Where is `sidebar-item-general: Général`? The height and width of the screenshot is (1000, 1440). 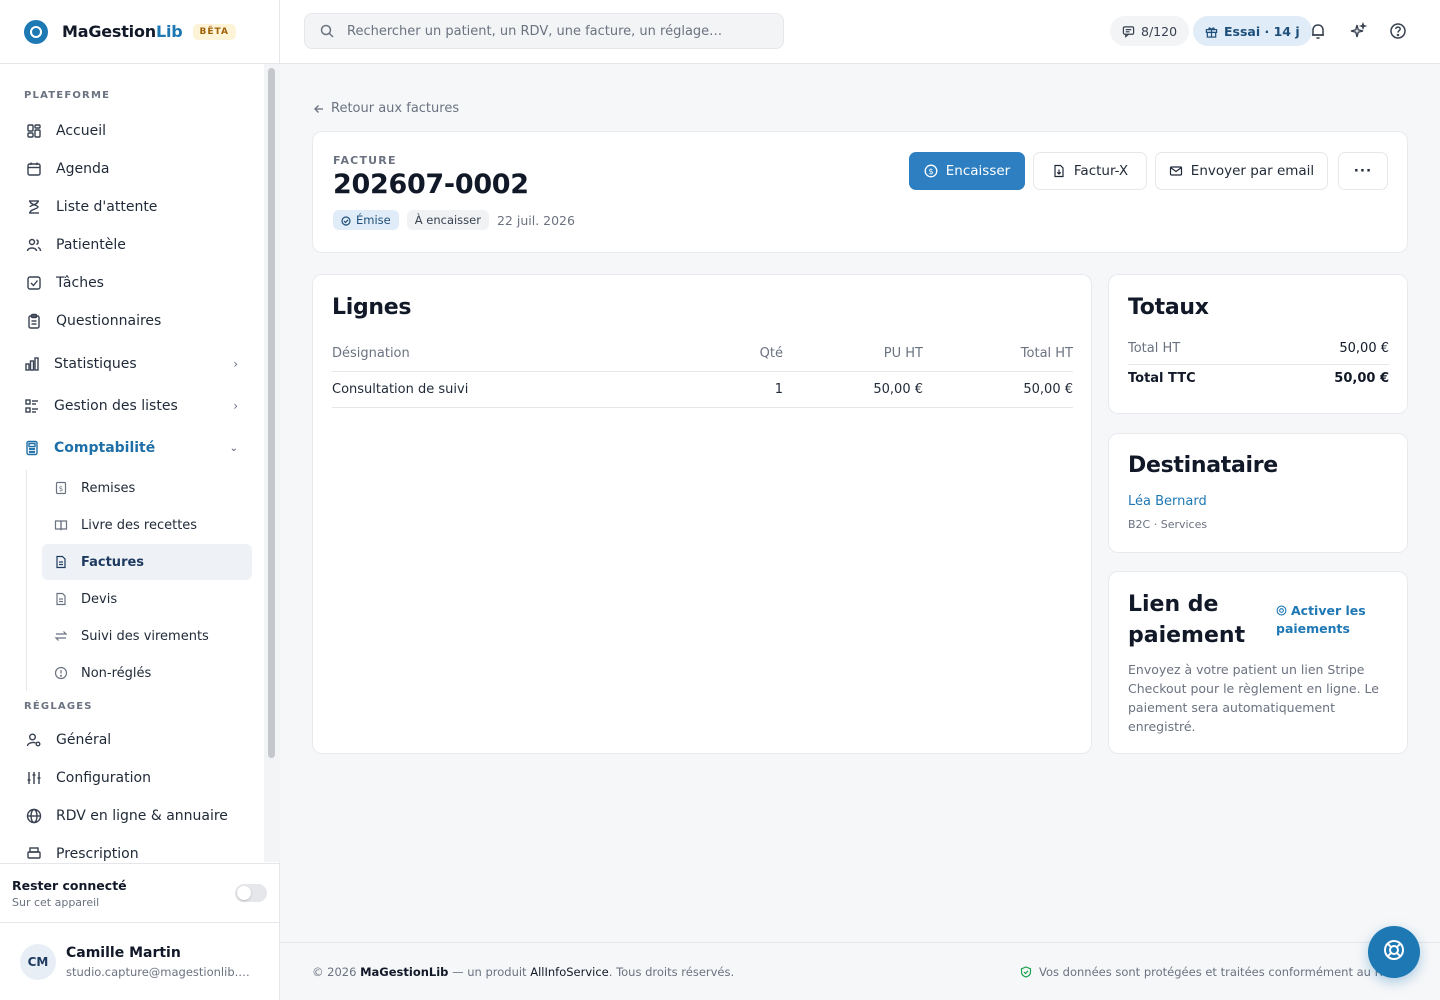
sidebar-item-general: Général is located at coordinates (132, 740).